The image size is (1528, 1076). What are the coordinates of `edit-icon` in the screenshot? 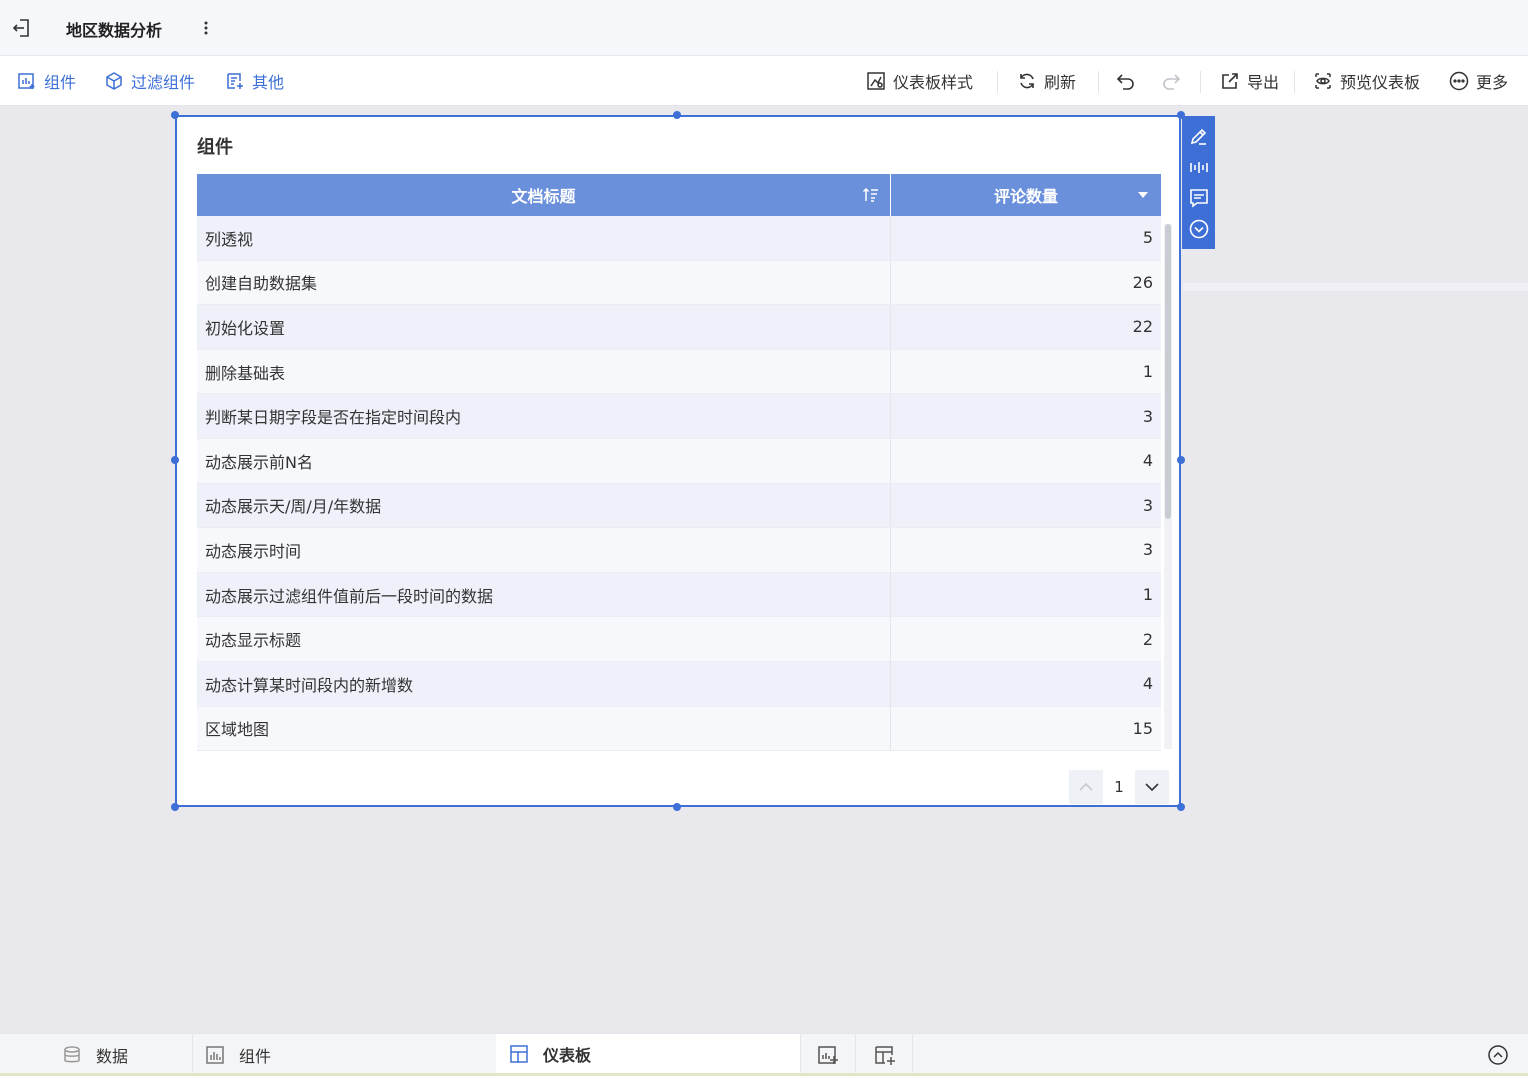 It's located at (1199, 136).